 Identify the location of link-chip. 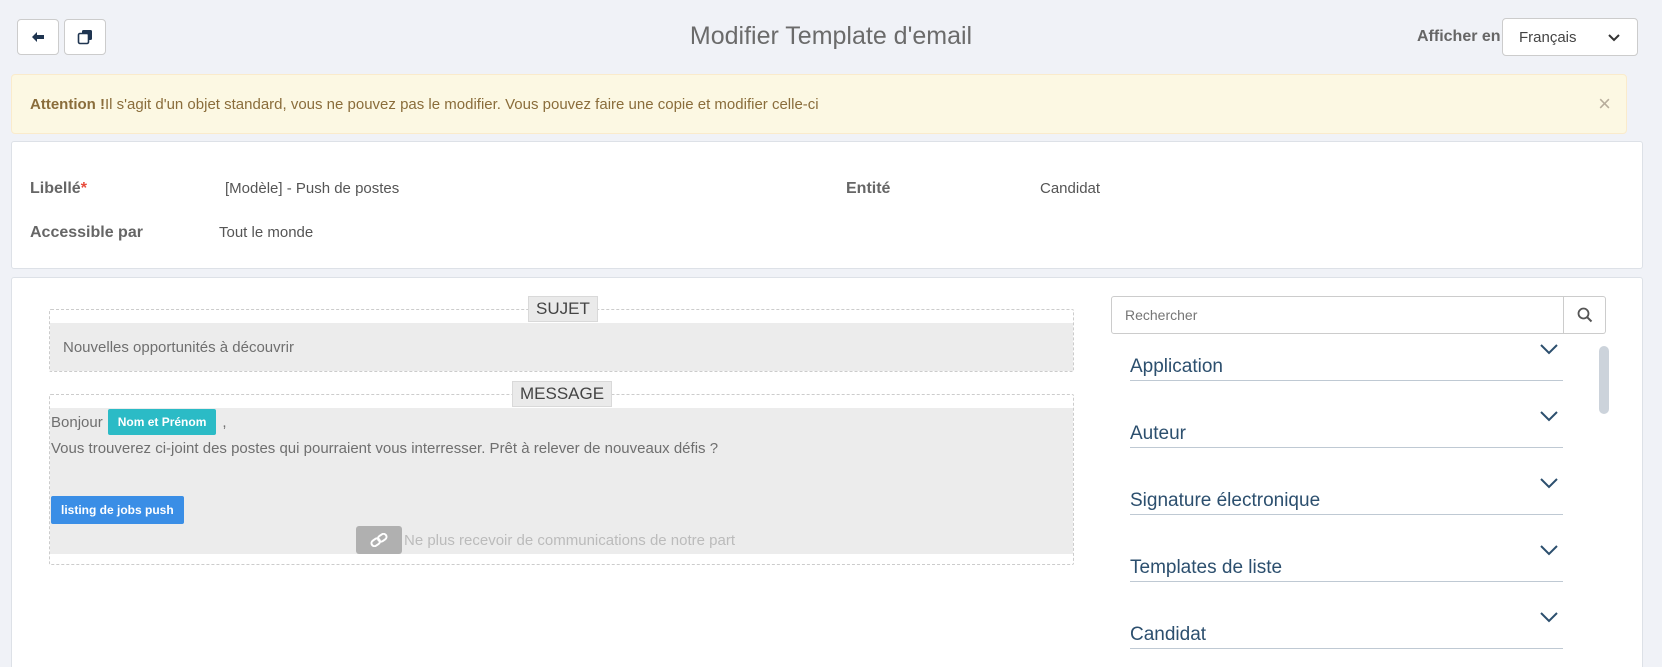
(379, 540).